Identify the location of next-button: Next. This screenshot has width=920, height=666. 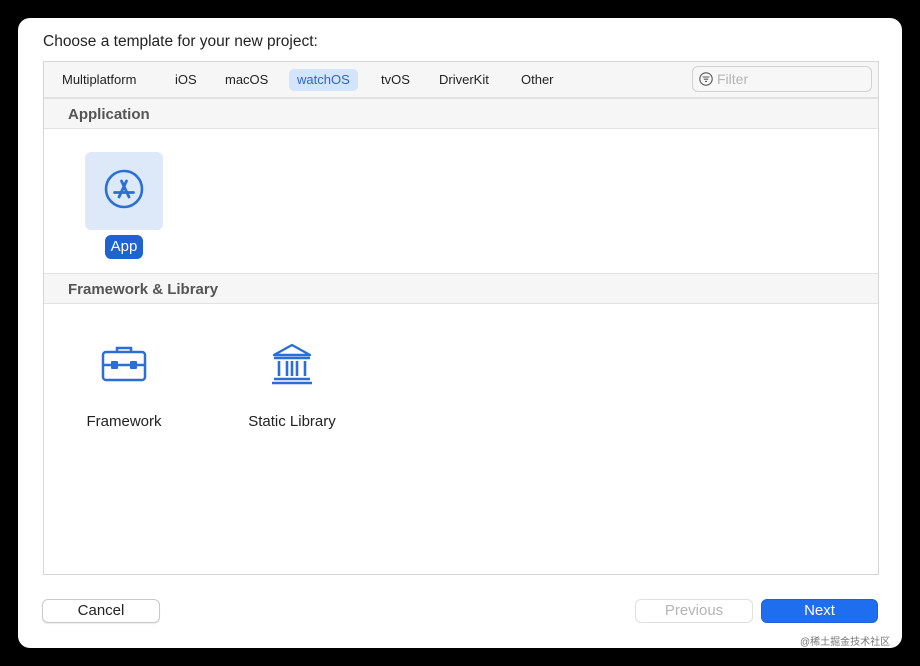
(819, 611).